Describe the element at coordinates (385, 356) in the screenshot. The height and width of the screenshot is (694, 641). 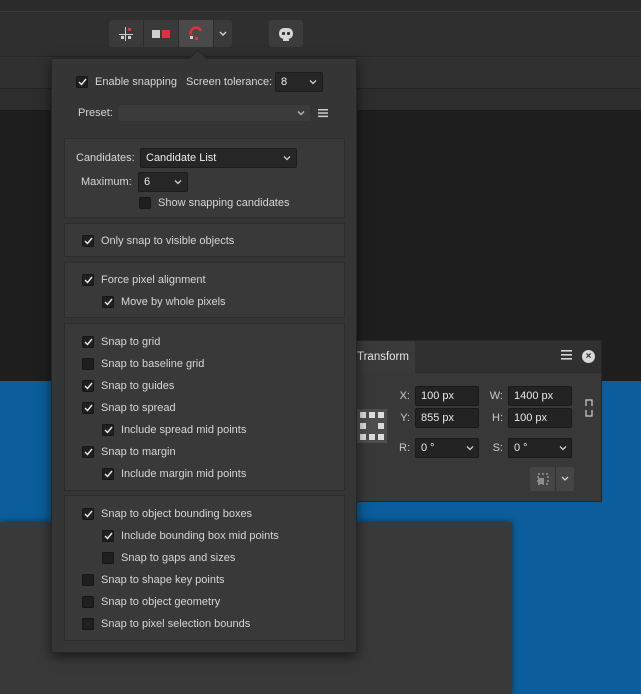
I see `tab-transform: Transform` at that location.